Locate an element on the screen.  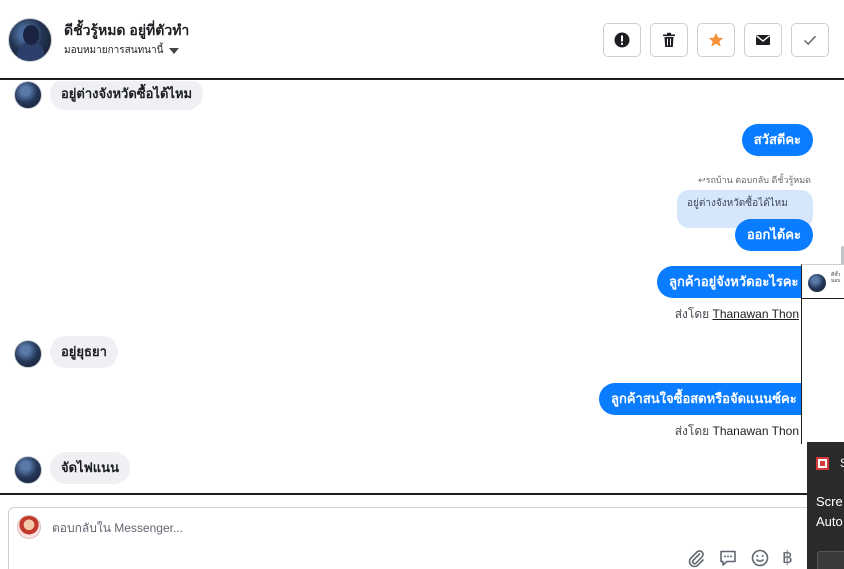
assign-conversation-dropdown: มอบหมายการสนทนานี้ is located at coordinates (122, 50).